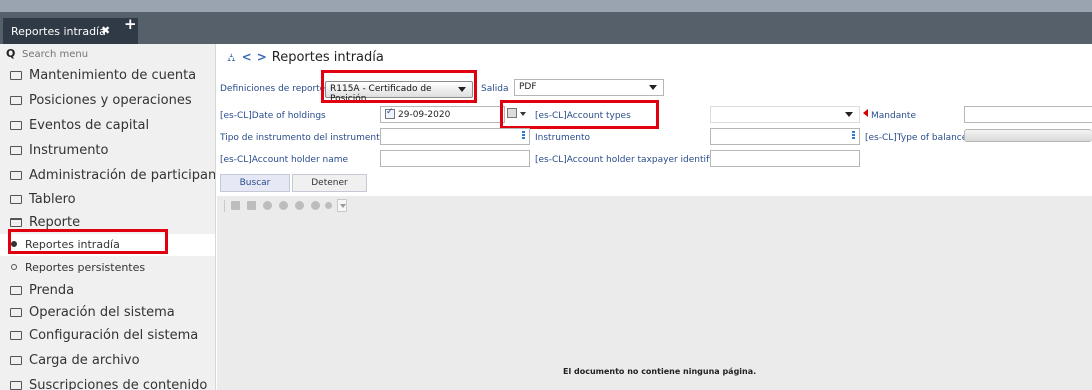  I want to click on report-definition-label: Definiciones de reporte, so click(273, 89).